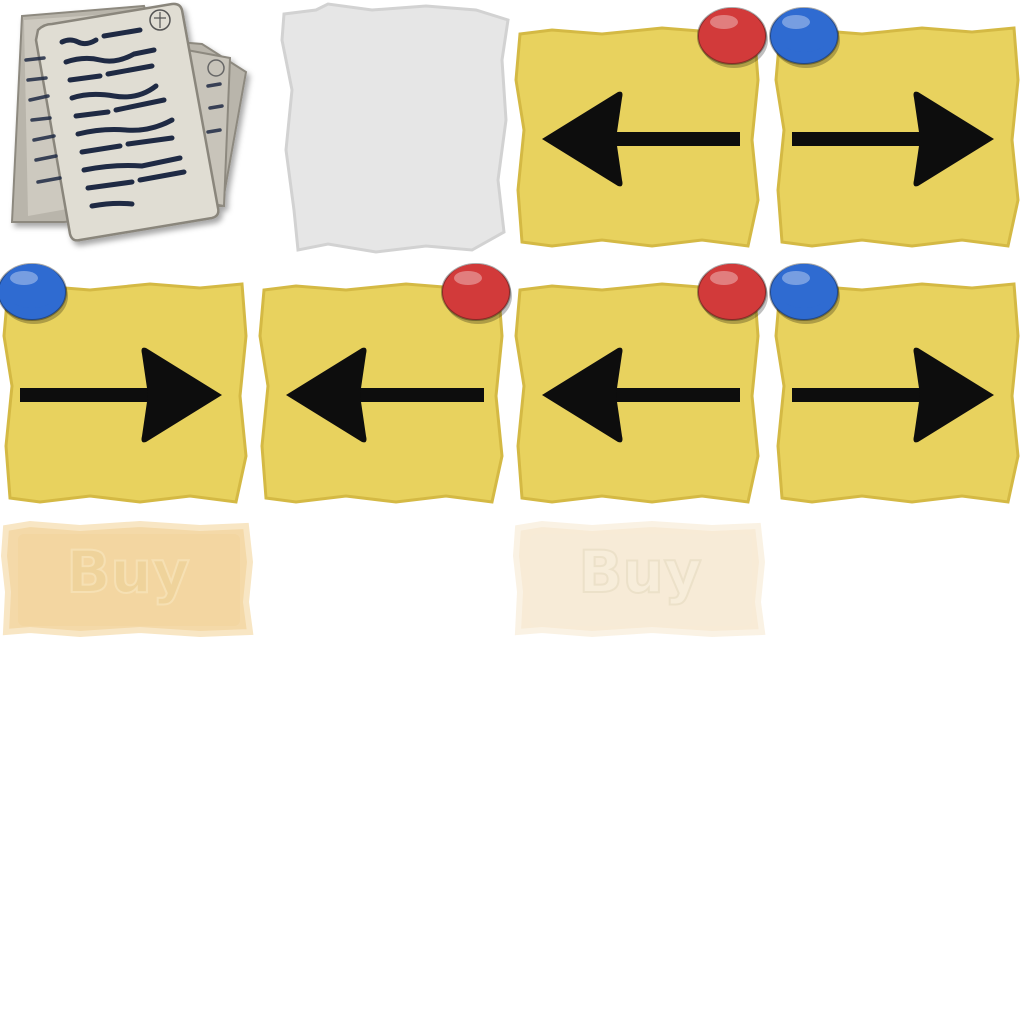 Image resolution: width=1024 pixels, height=1024 pixels. I want to click on buy-button-disabled: Buy, so click(640, 576).